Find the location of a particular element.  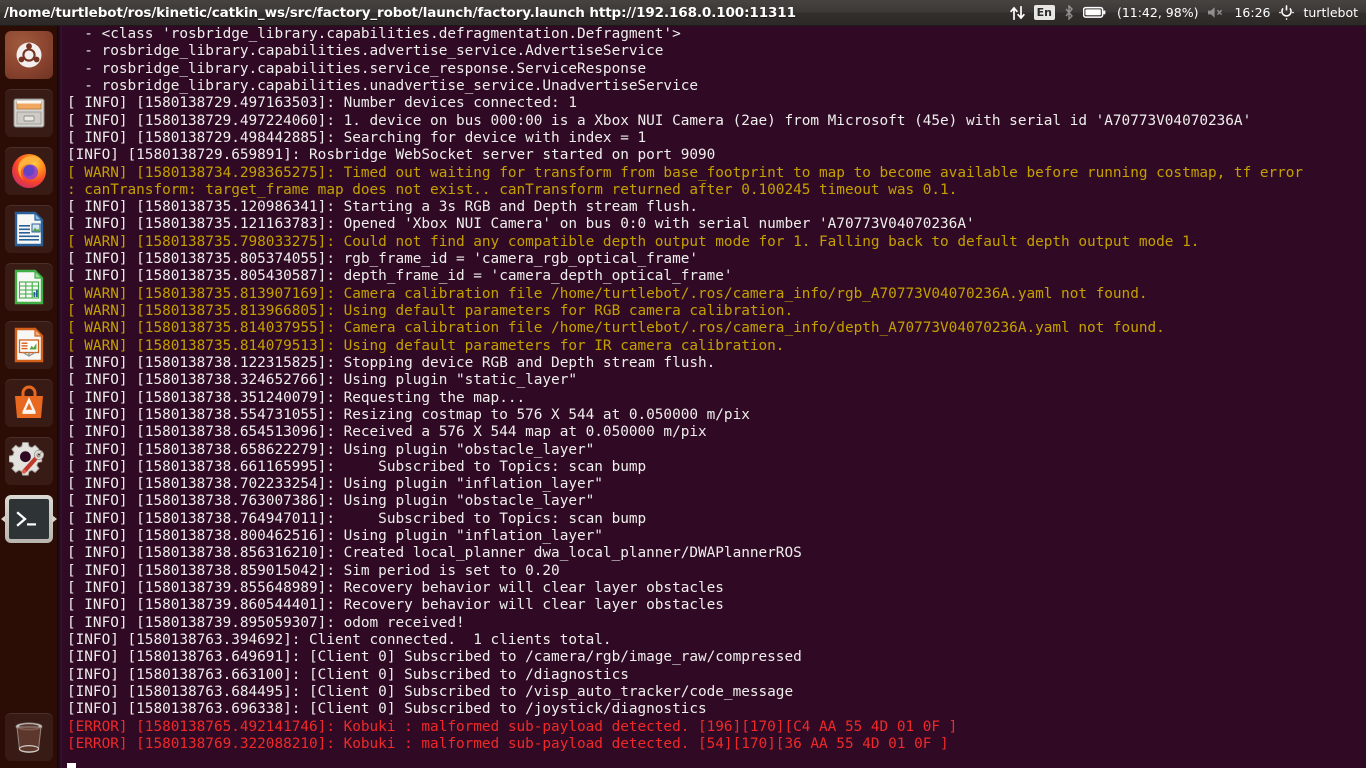

terminal-left-edge is located at coordinates (60, 397).